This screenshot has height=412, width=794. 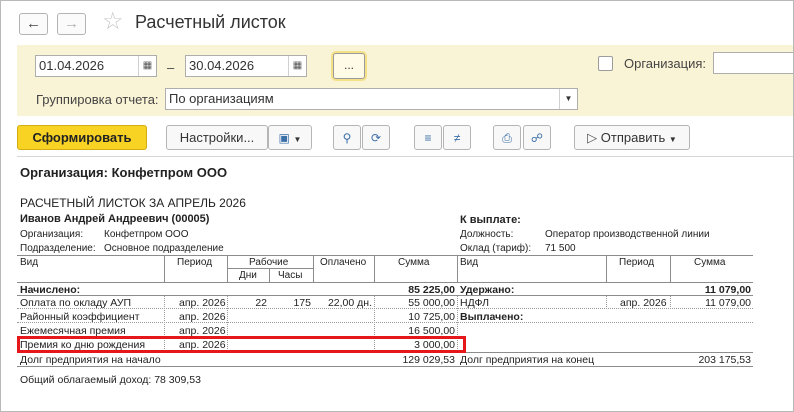 What do you see at coordinates (110, 380) in the screenshot?
I see `taxable-income: Общий облагаемый доход: 78 309,53` at bounding box center [110, 380].